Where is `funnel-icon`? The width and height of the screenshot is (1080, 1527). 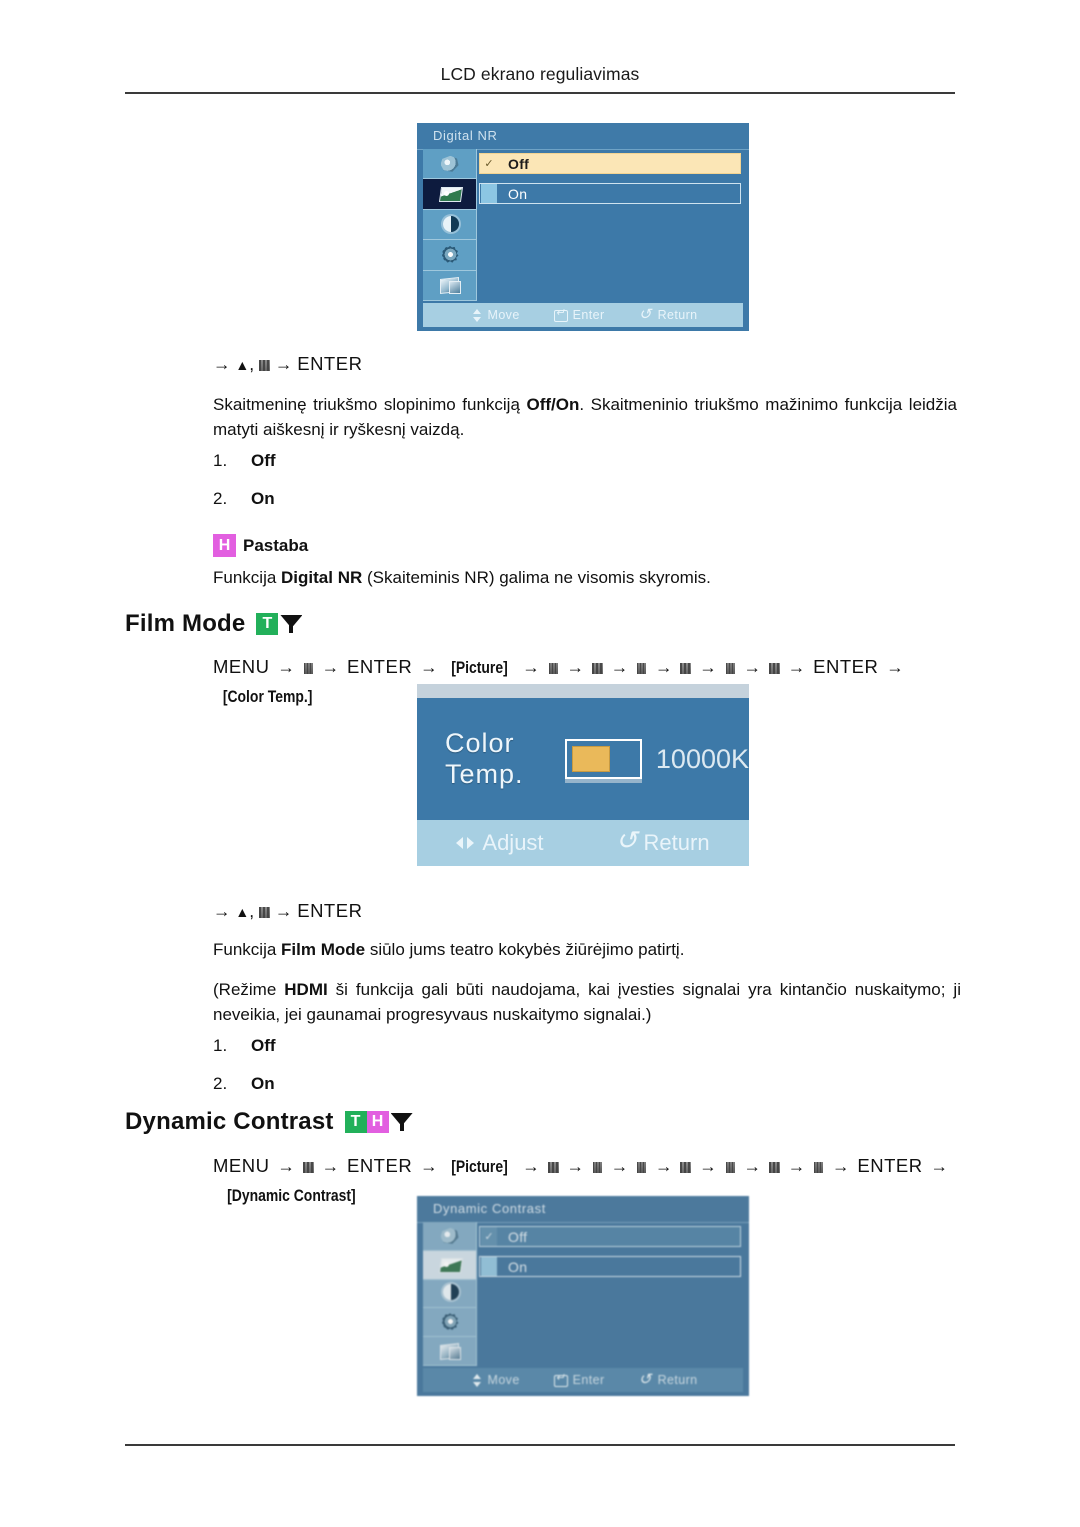 funnel-icon is located at coordinates (402, 1122).